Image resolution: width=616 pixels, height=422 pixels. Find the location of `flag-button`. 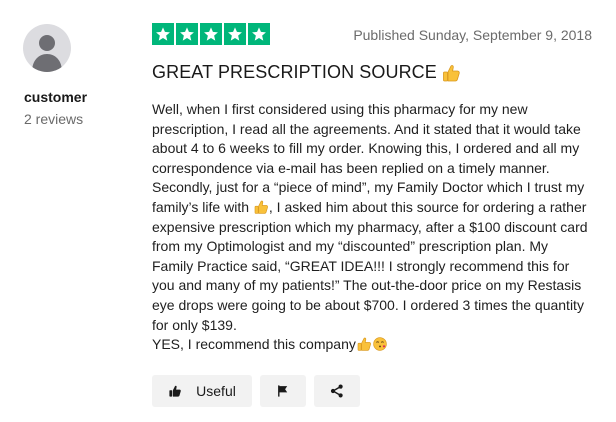

flag-button is located at coordinates (283, 391).